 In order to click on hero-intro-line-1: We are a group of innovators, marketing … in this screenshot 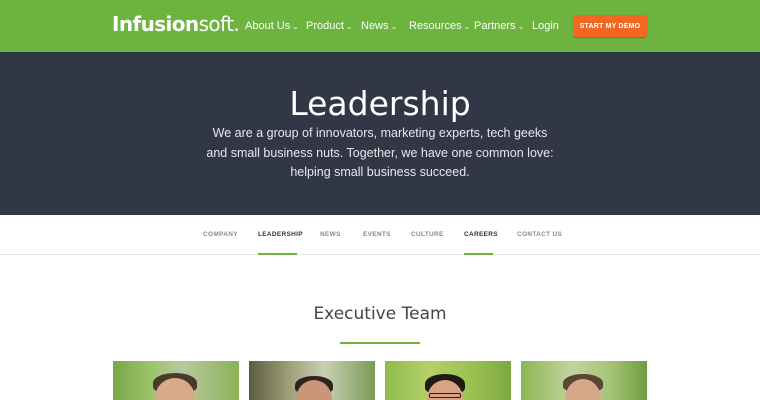, I will do `click(380, 133)`.